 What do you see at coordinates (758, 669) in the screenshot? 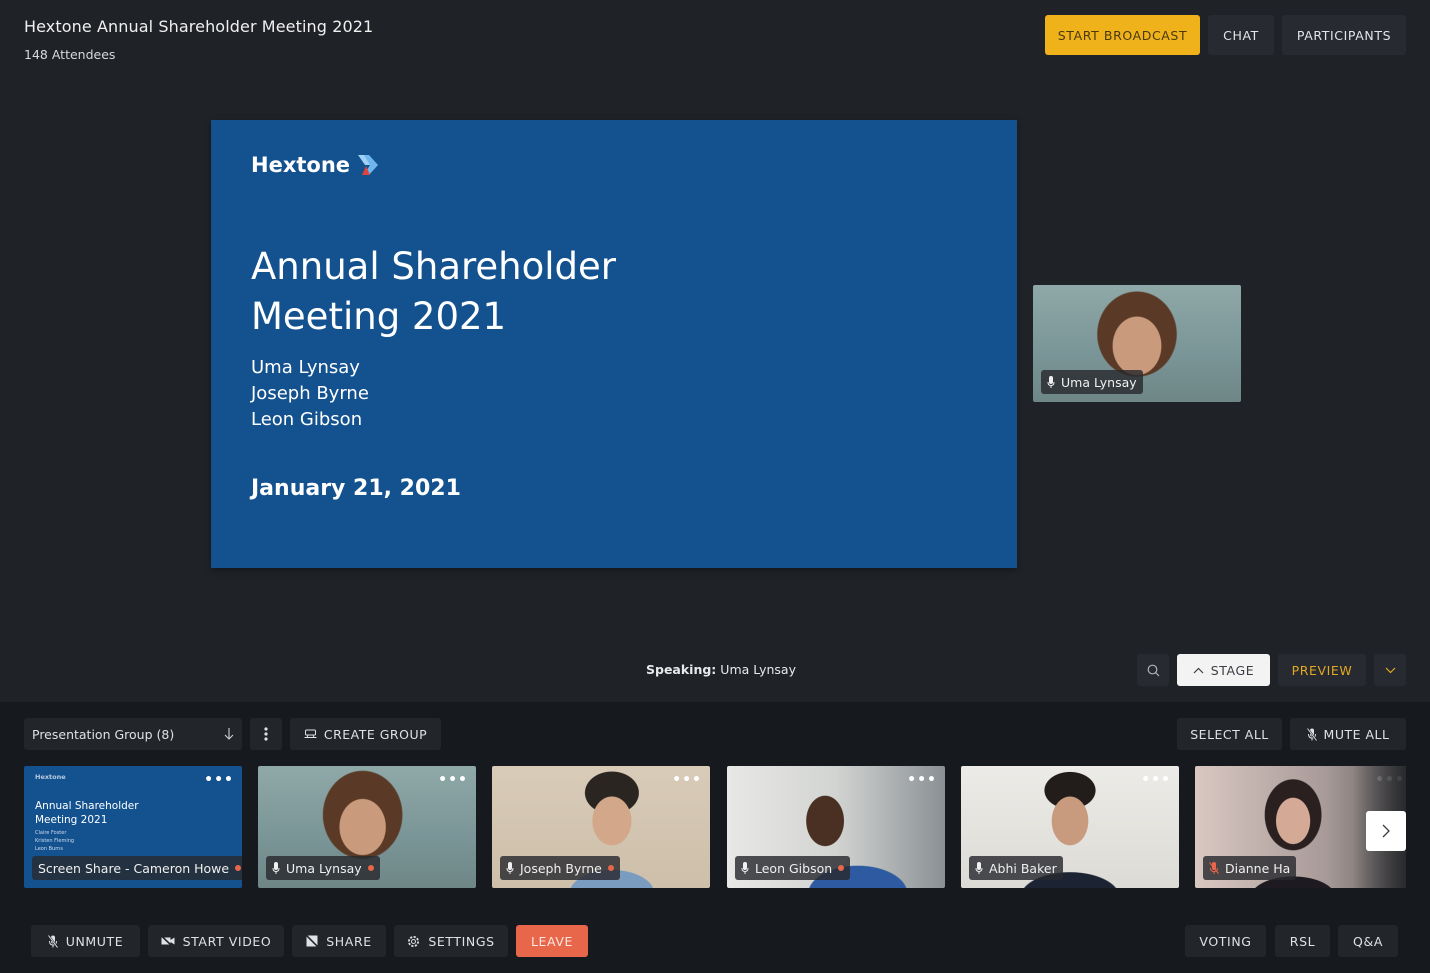
I see `speaking-name: Uma Lynsay` at bounding box center [758, 669].